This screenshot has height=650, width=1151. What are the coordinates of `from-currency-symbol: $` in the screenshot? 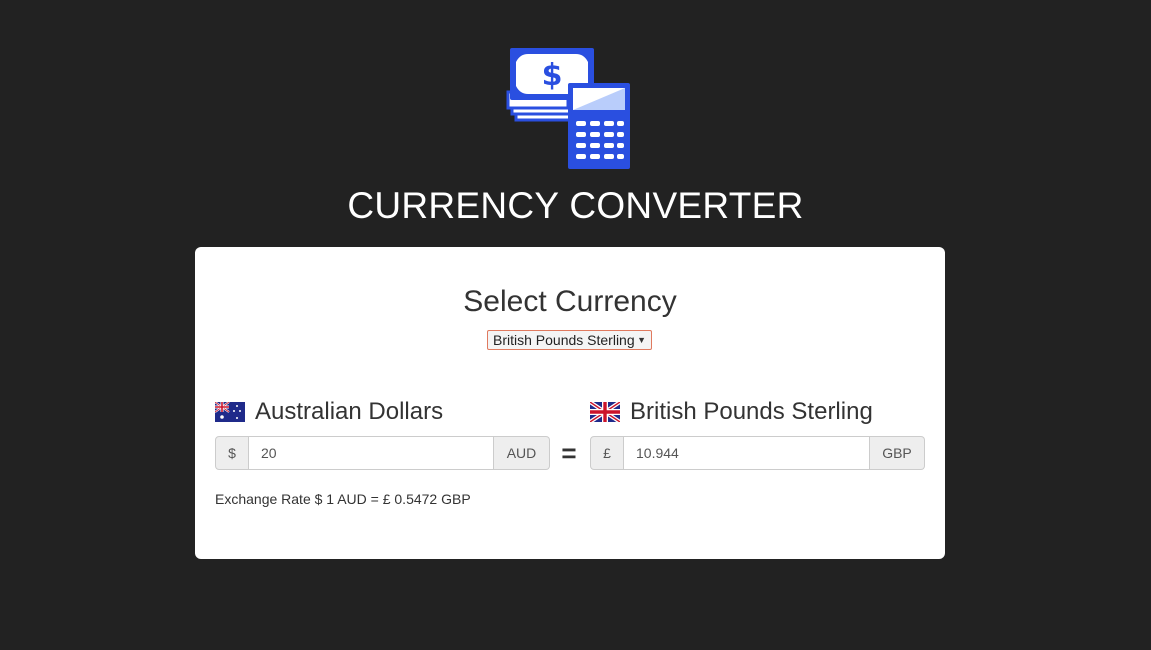 It's located at (232, 453).